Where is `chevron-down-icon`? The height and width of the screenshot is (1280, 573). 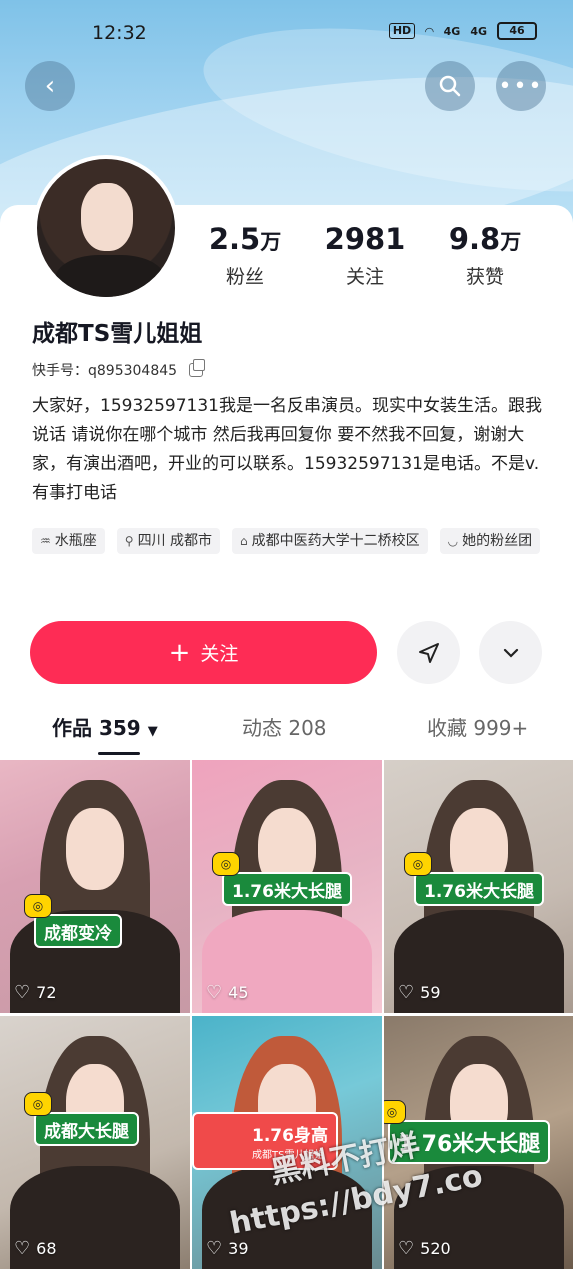
chevron-down-icon is located at coordinates (510, 653).